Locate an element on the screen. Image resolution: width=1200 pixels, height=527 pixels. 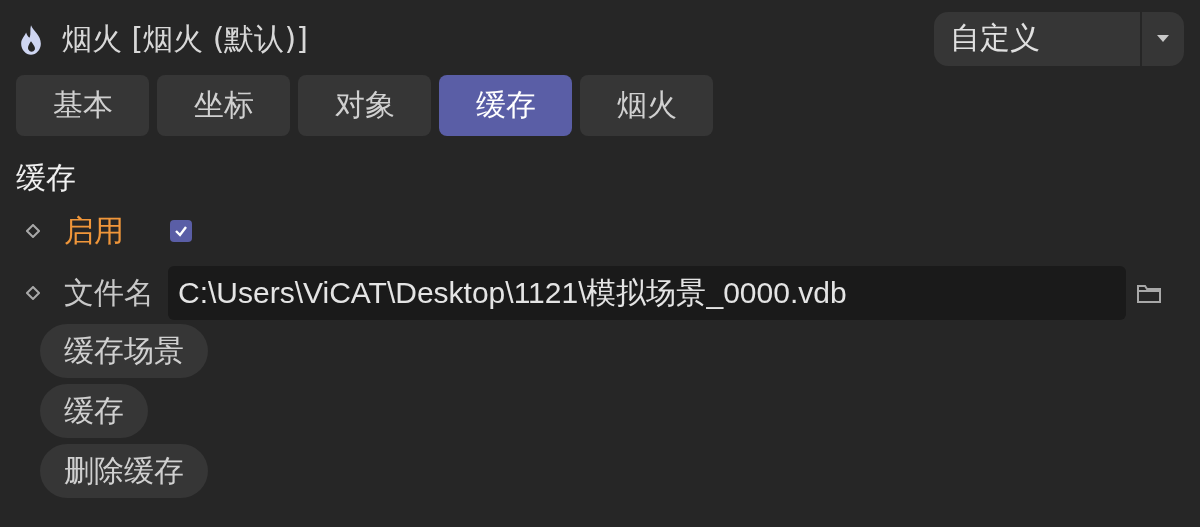
action-button: 缓存场景 is located at coordinates (124, 351).